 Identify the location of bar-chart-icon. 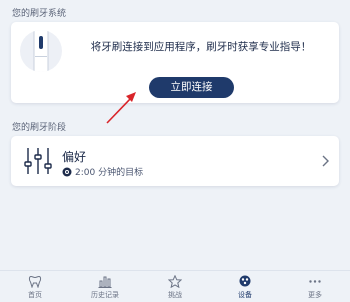
(105, 282).